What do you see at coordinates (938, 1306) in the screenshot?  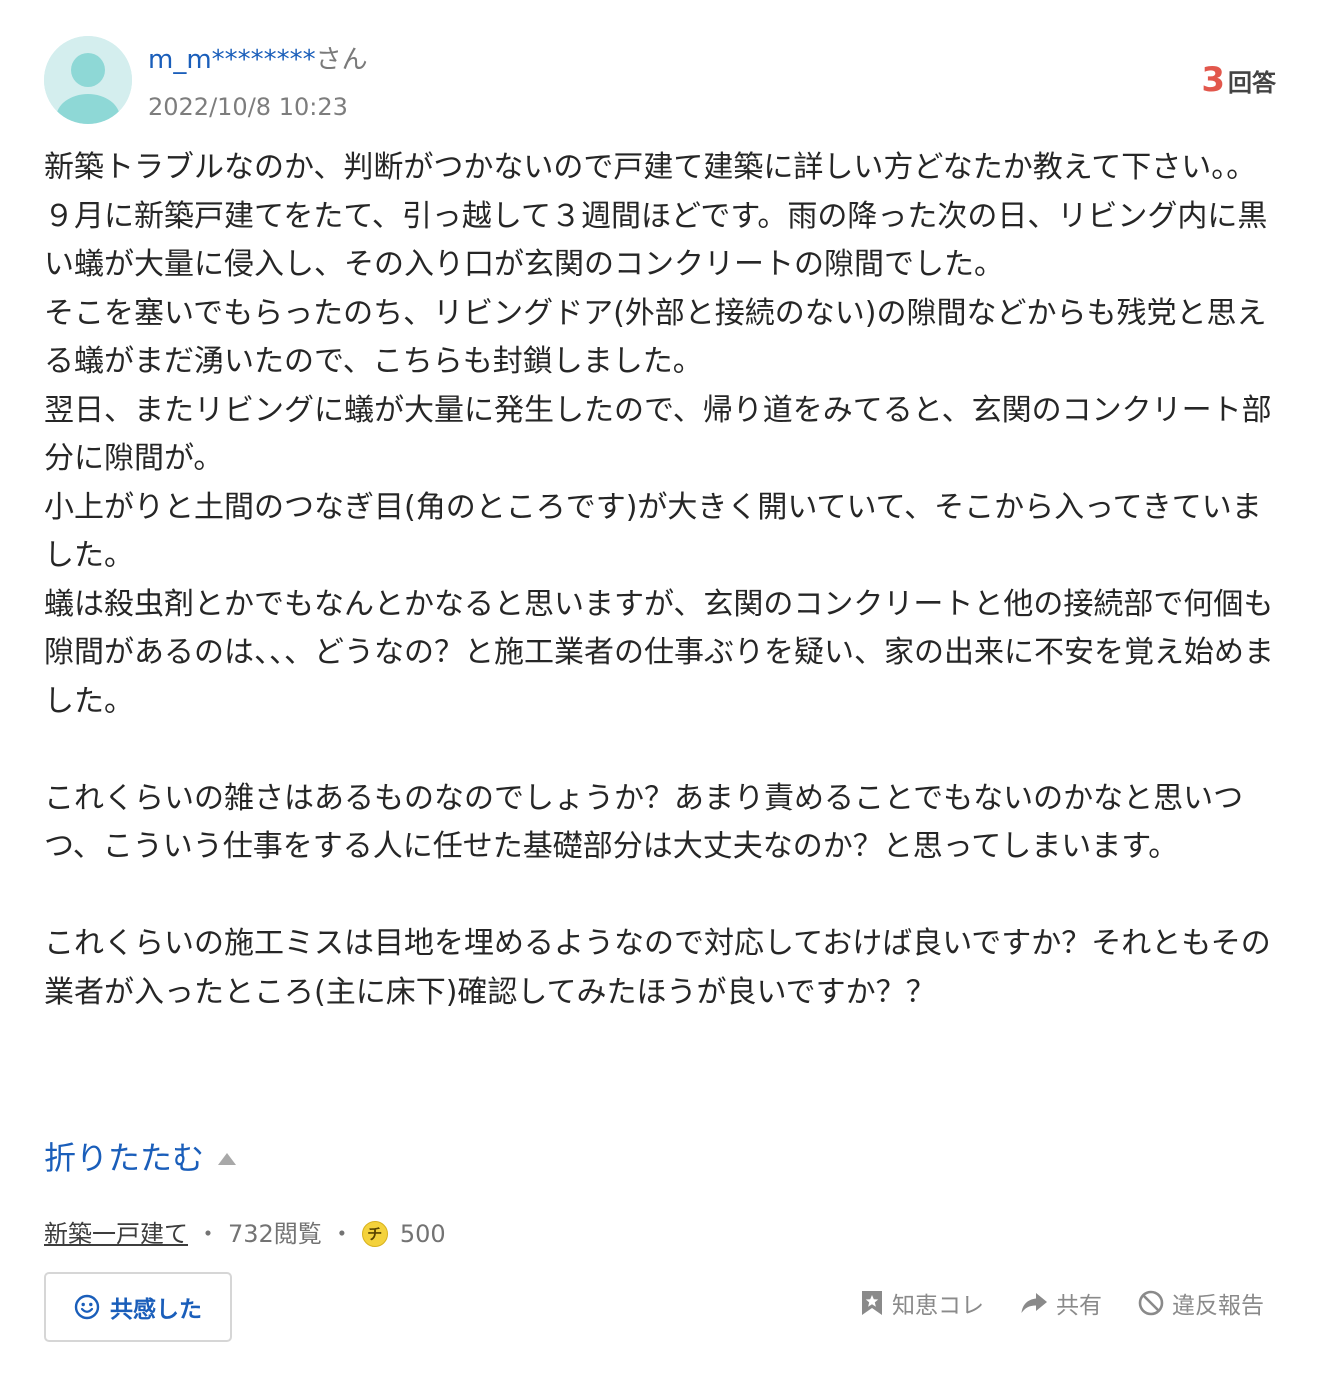 I see `chiebukuro-collection-label: 知恵コレ` at bounding box center [938, 1306].